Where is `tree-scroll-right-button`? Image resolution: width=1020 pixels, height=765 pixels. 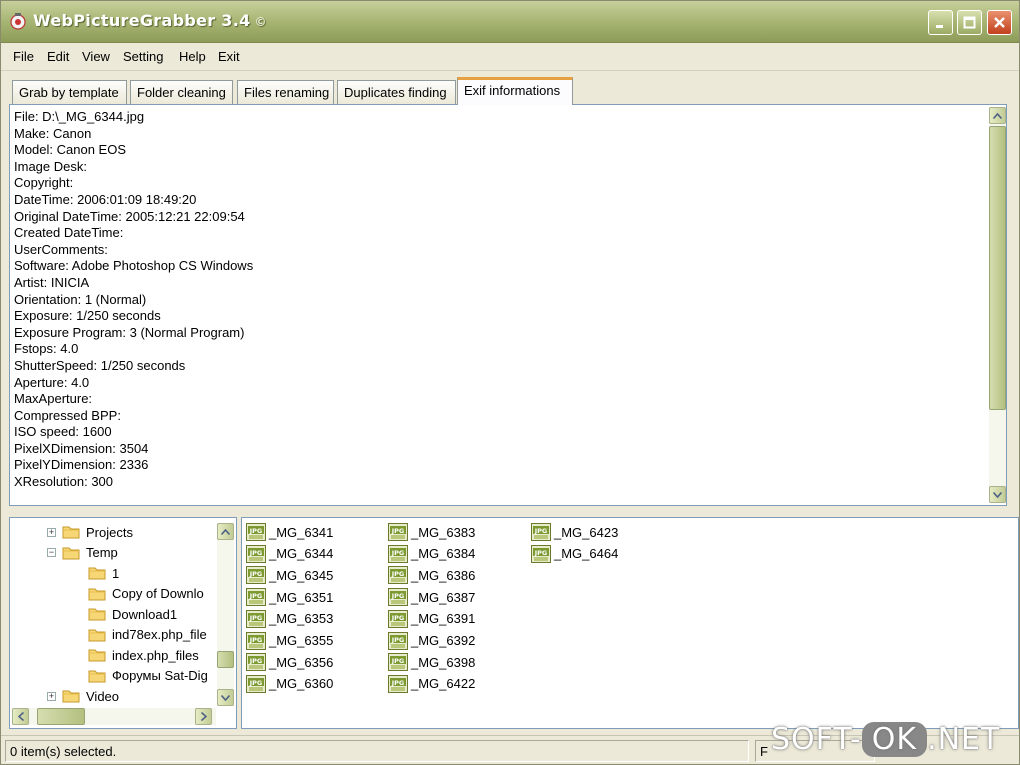 tree-scroll-right-button is located at coordinates (203, 716).